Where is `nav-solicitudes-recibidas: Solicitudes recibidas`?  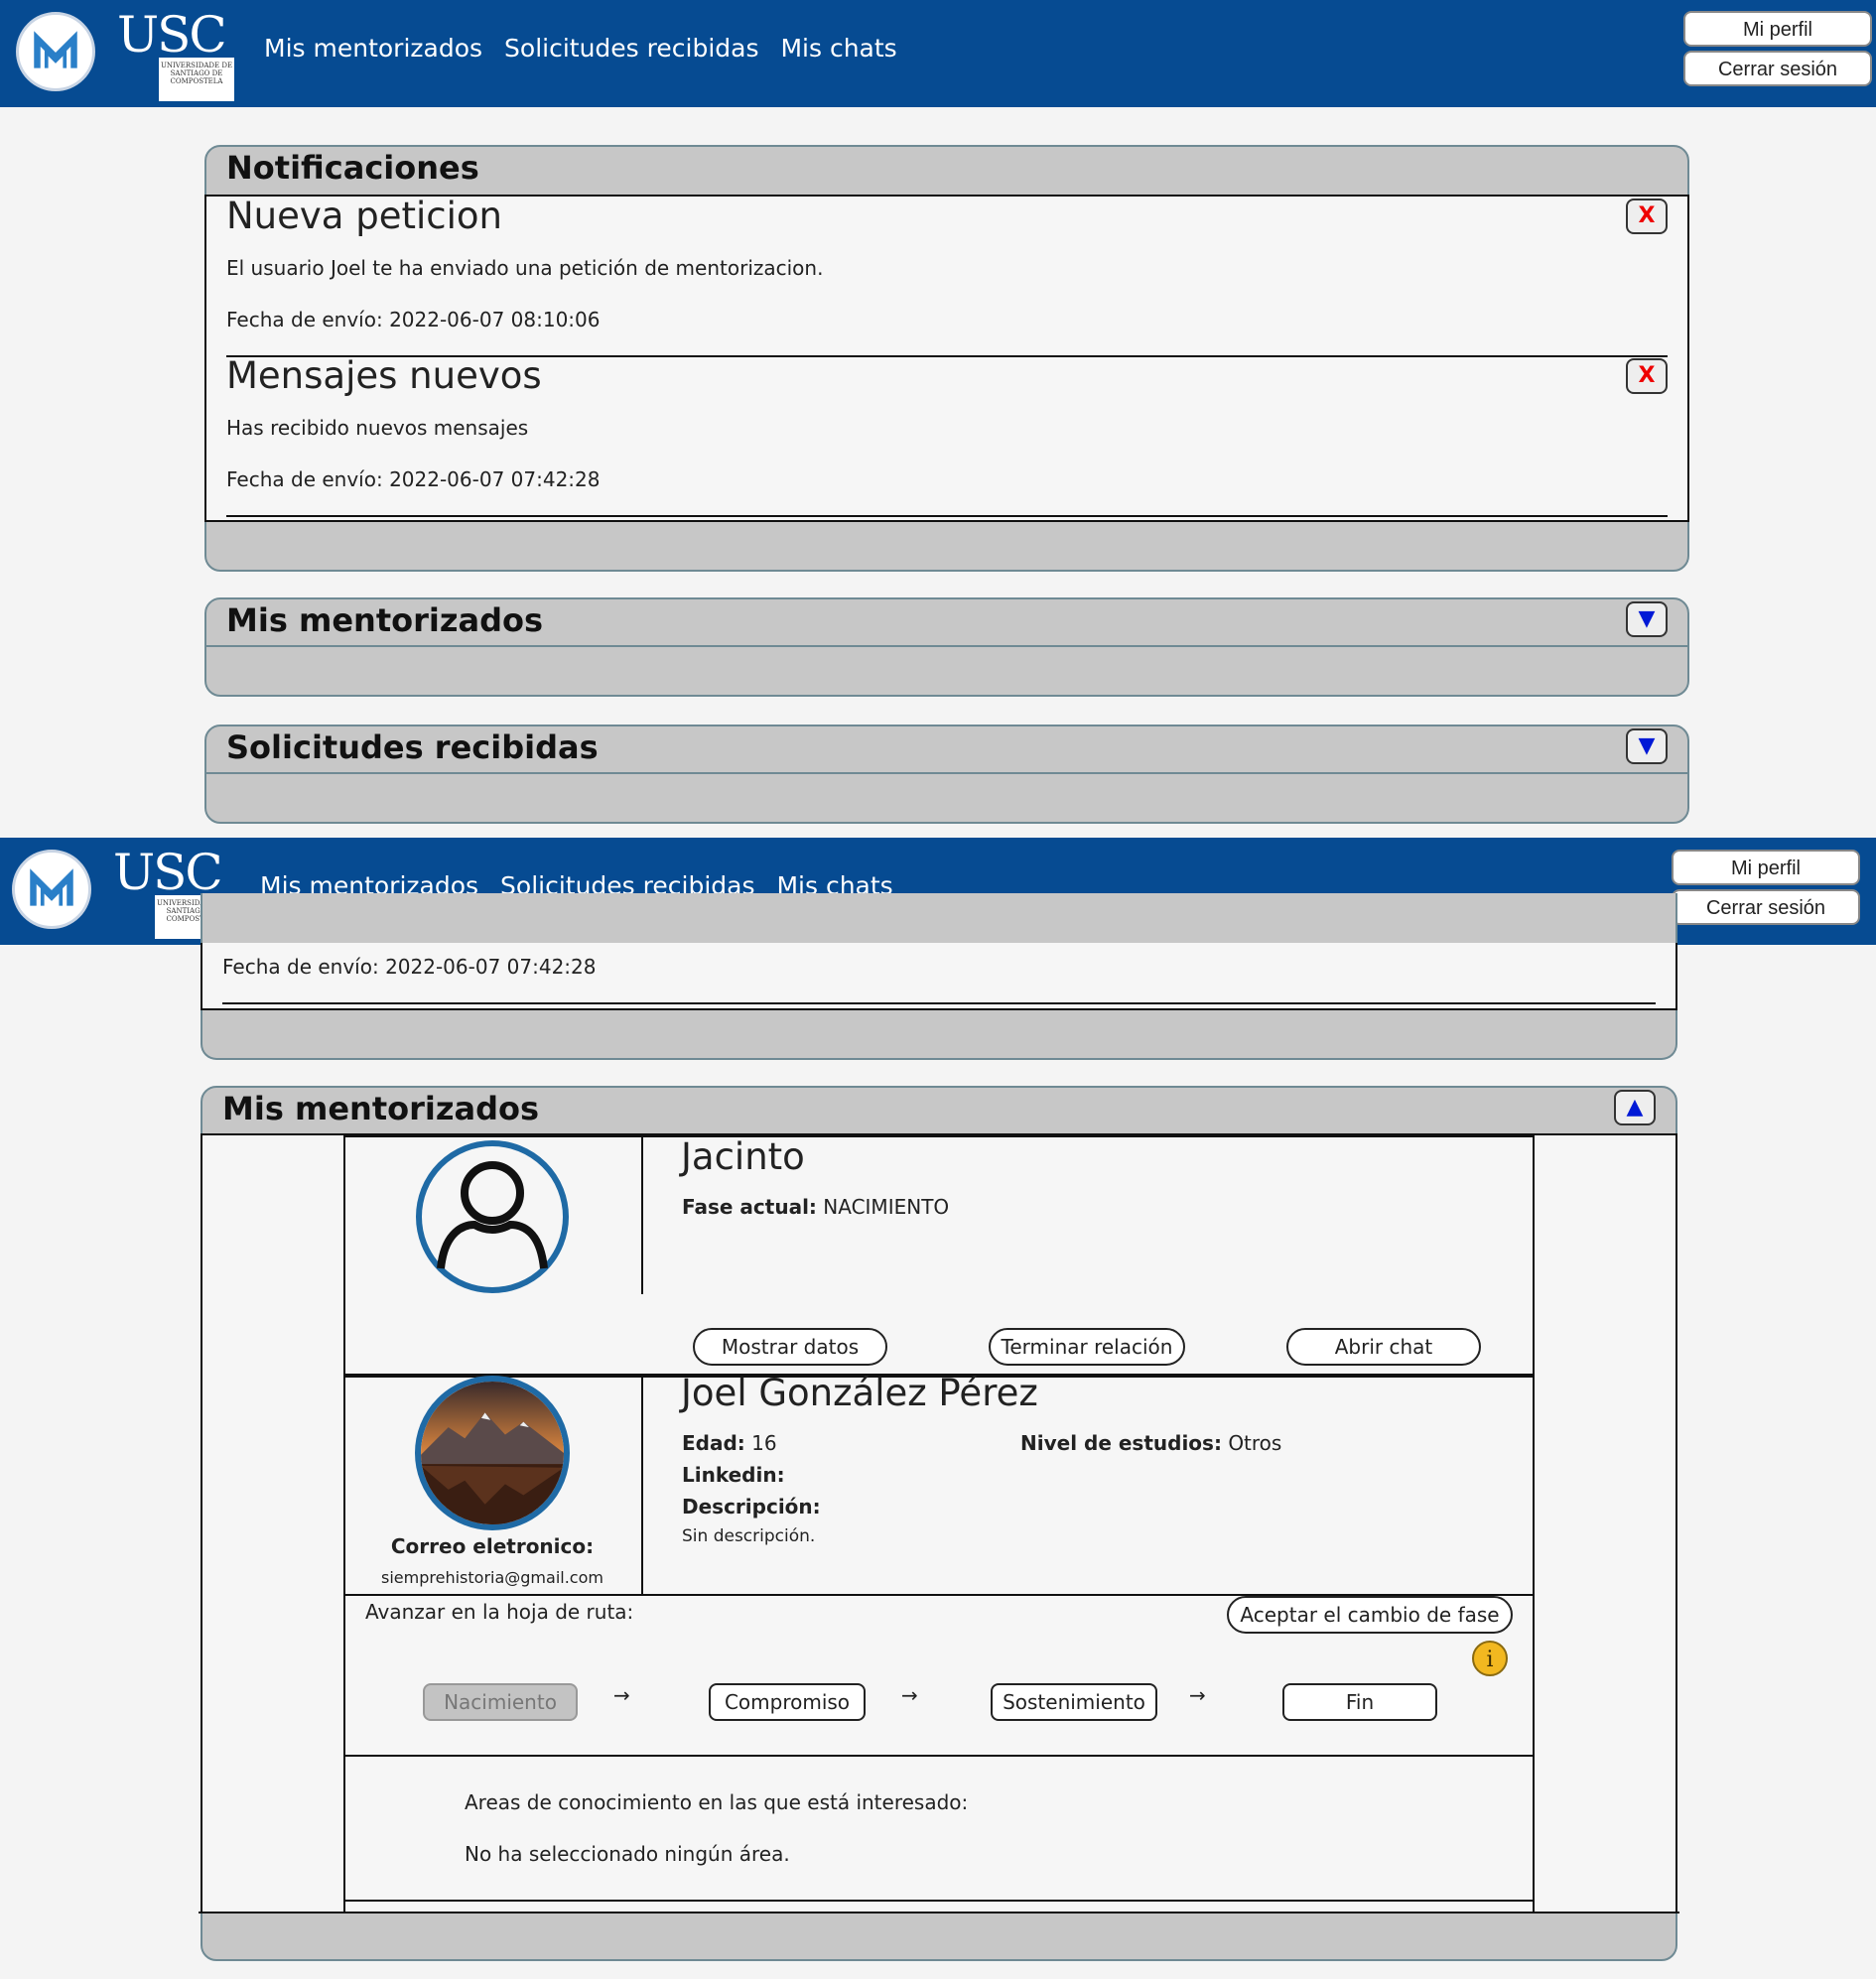
nav-solicitudes-recibidas: Solicitudes recibidas is located at coordinates (631, 49).